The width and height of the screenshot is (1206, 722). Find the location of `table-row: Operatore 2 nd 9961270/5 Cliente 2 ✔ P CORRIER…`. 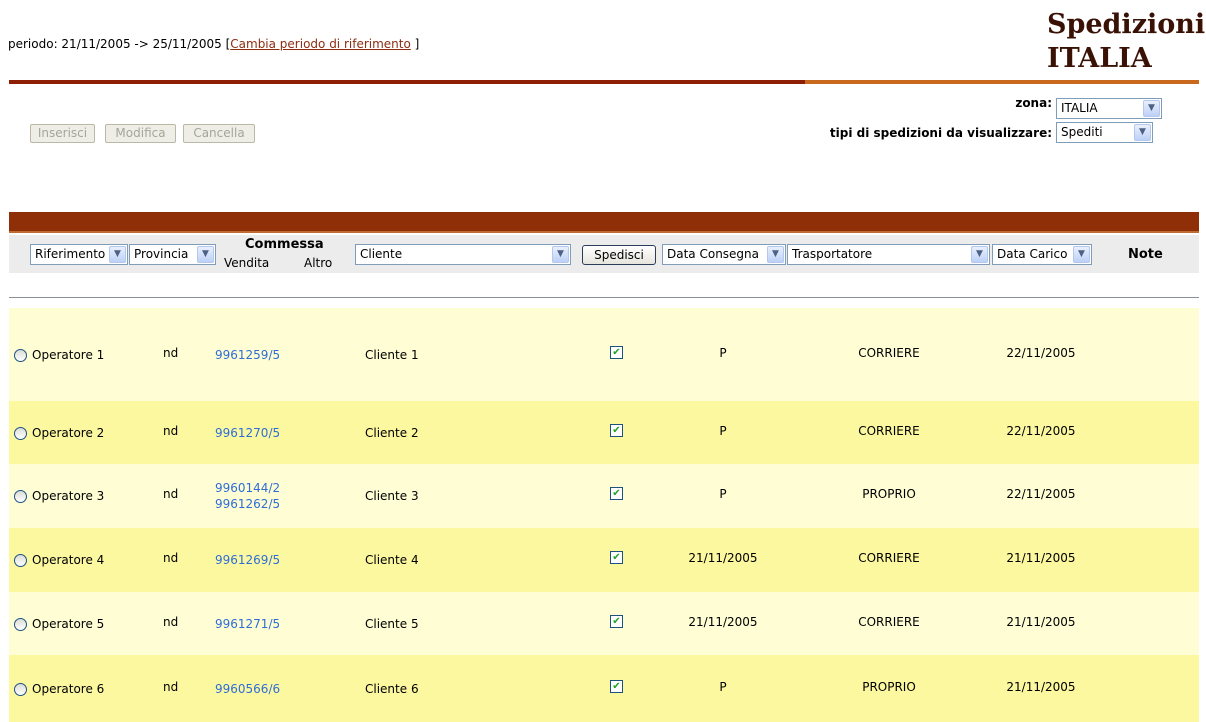

table-row: Operatore 2 nd 9961270/5 Cliente 2 ✔ P CORRIER… is located at coordinates (604, 432).